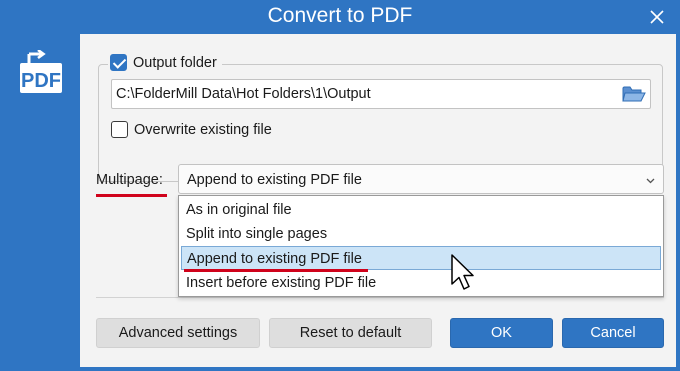  What do you see at coordinates (381, 94) in the screenshot?
I see `output-path-input: C:\FolderMill Data\Hot Folders\1\Output` at bounding box center [381, 94].